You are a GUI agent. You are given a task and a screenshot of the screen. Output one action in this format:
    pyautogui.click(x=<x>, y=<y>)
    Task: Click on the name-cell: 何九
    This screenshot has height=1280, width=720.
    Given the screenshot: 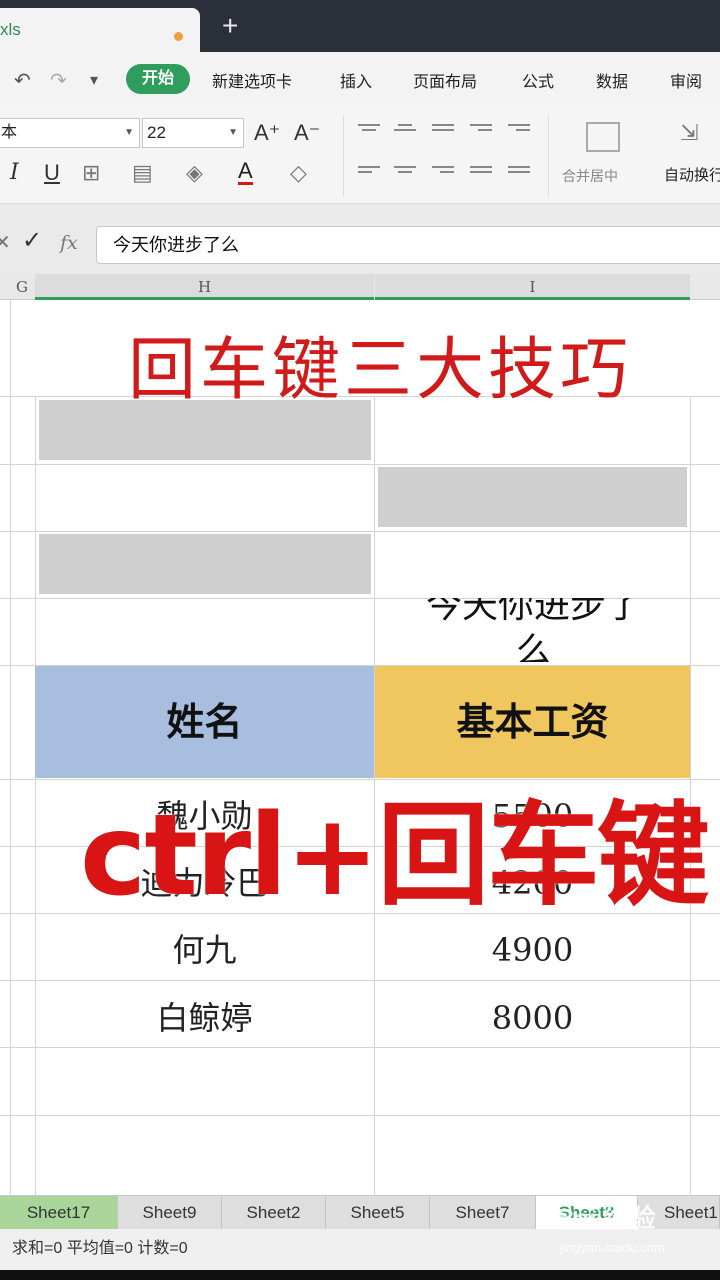 What is the action you would take?
    pyautogui.click(x=204, y=950)
    